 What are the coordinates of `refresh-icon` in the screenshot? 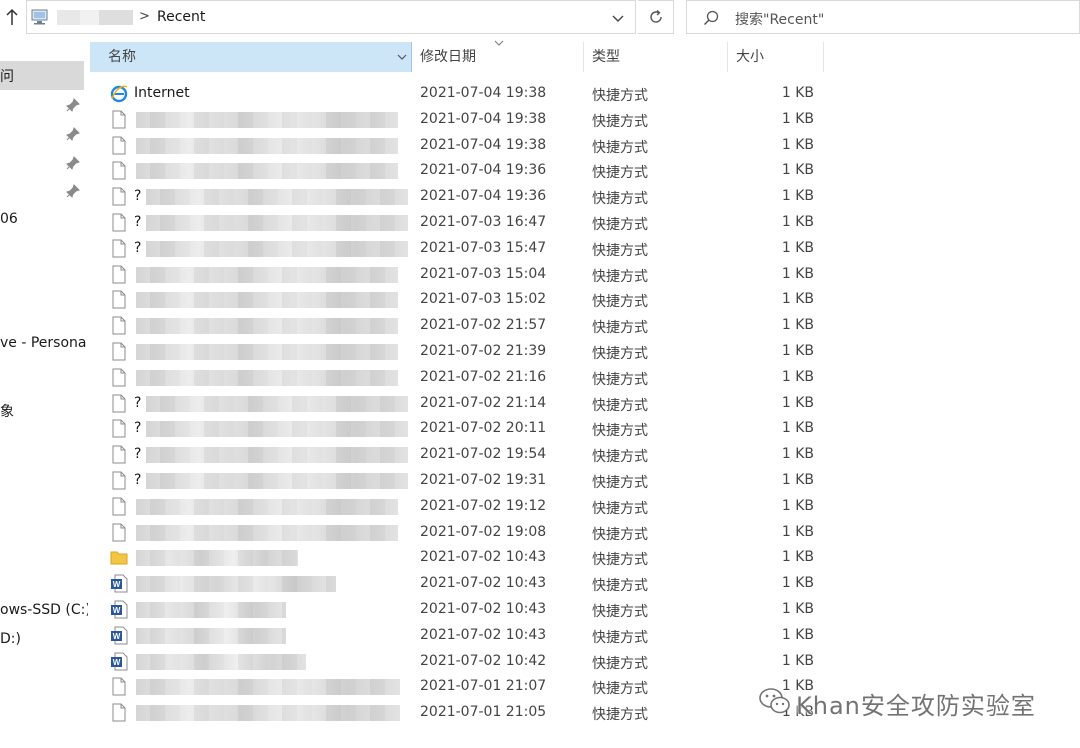 It's located at (655, 16).